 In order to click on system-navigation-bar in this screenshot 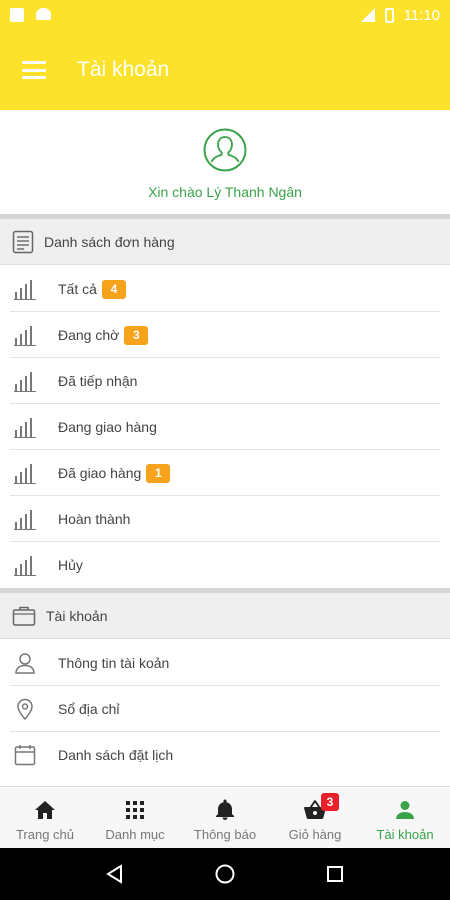, I will do `click(225, 874)`.